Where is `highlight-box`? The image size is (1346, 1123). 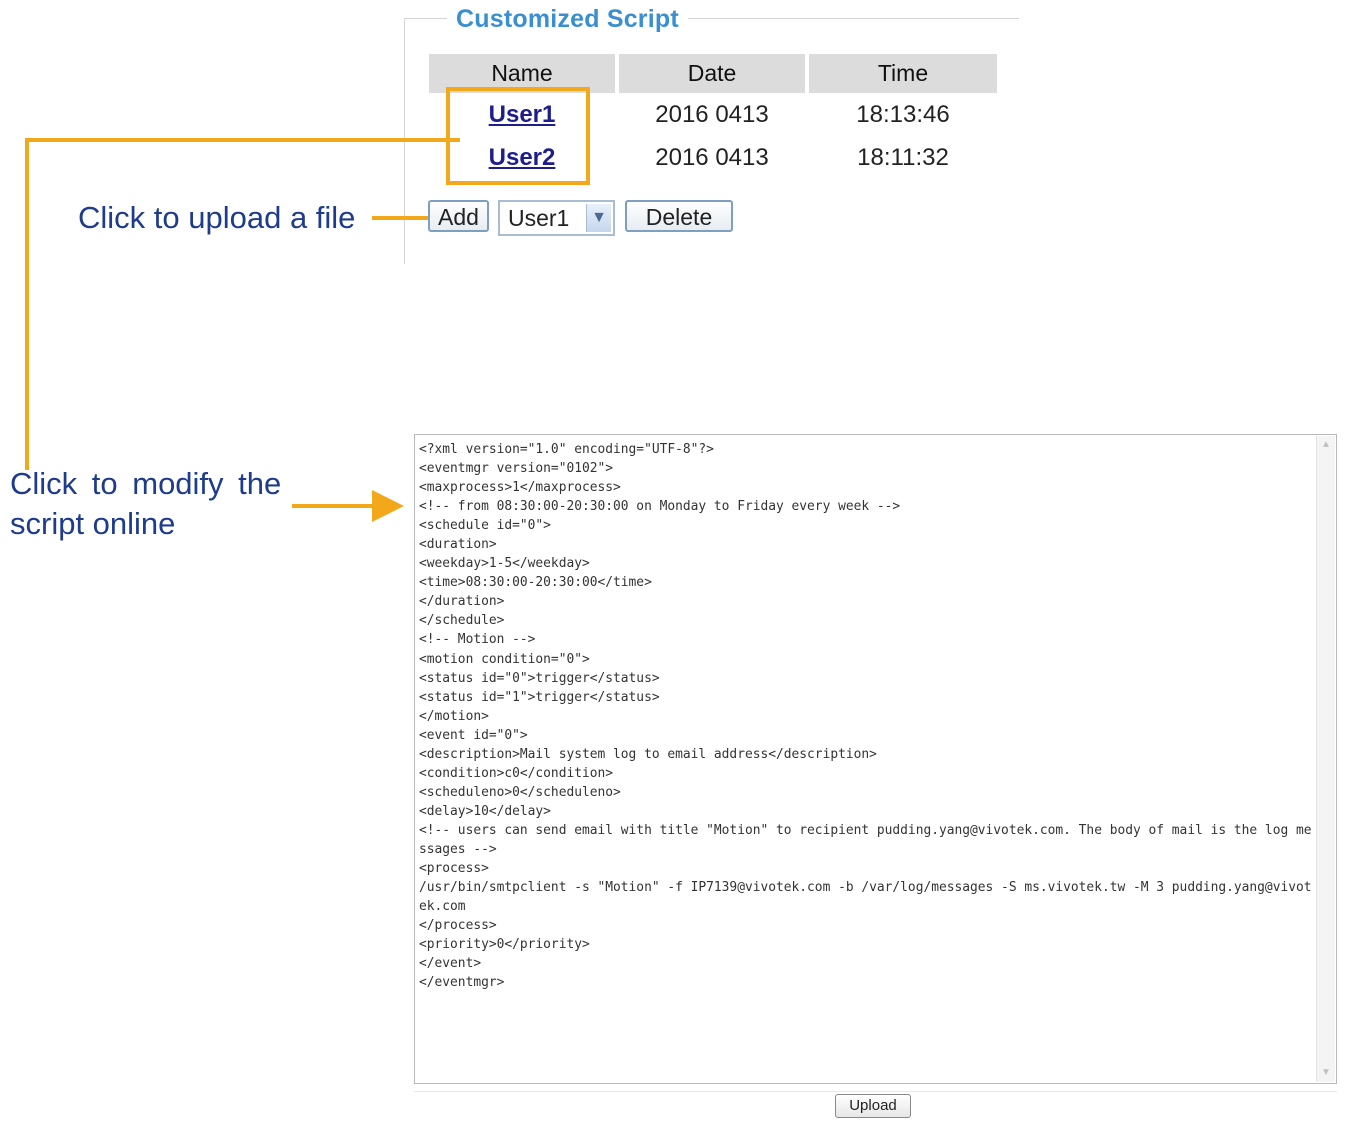
highlight-box is located at coordinates (518, 136).